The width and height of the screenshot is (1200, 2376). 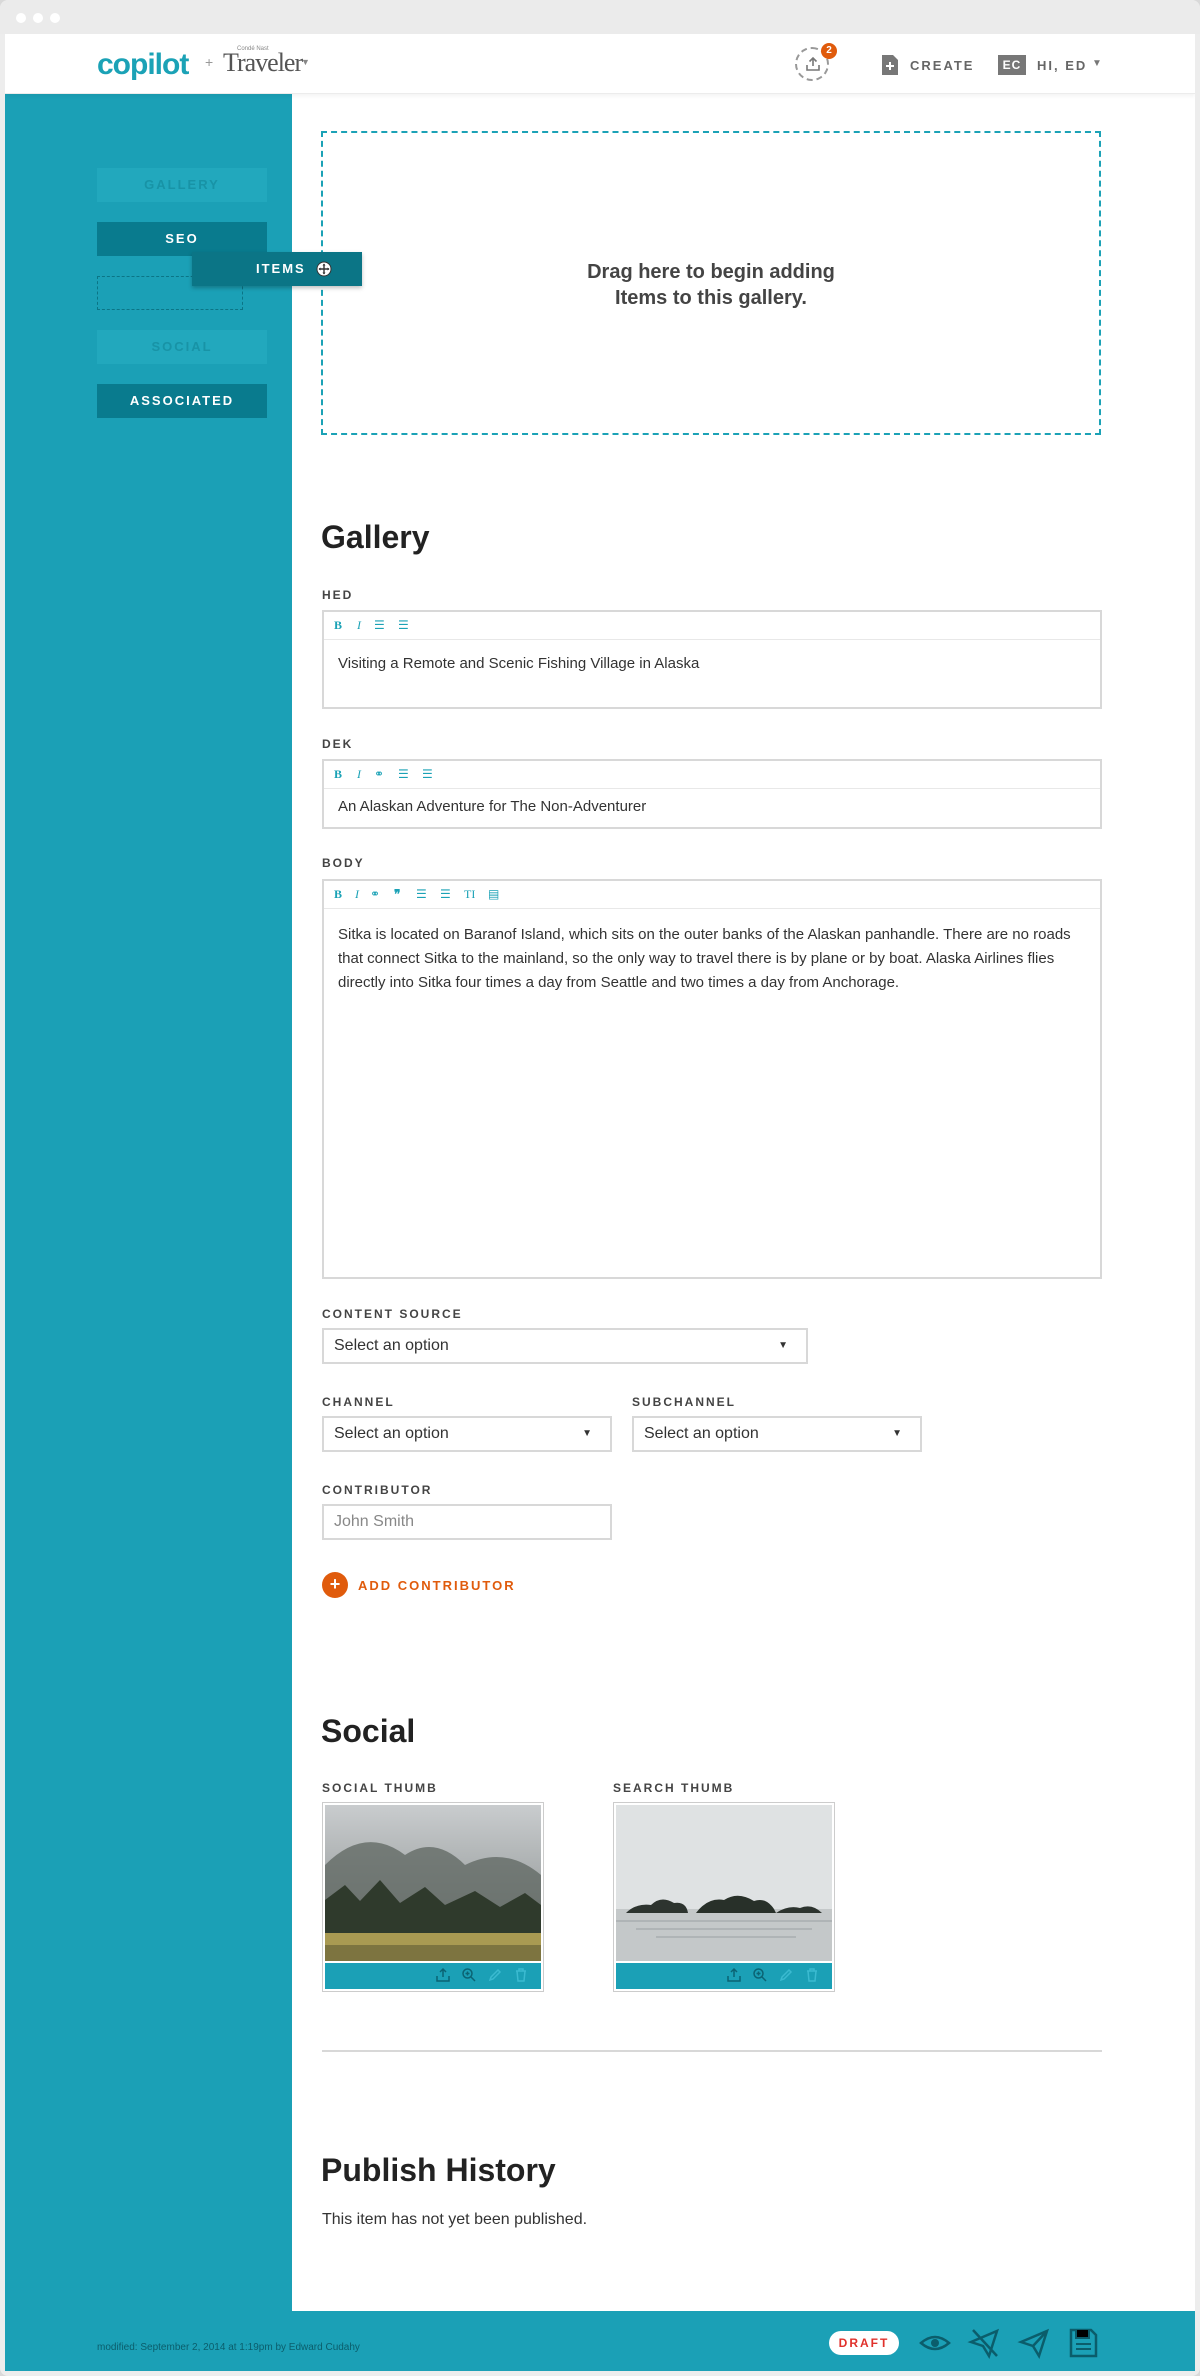 What do you see at coordinates (358, 1402) in the screenshot?
I see `channel-label: CHANNEL` at bounding box center [358, 1402].